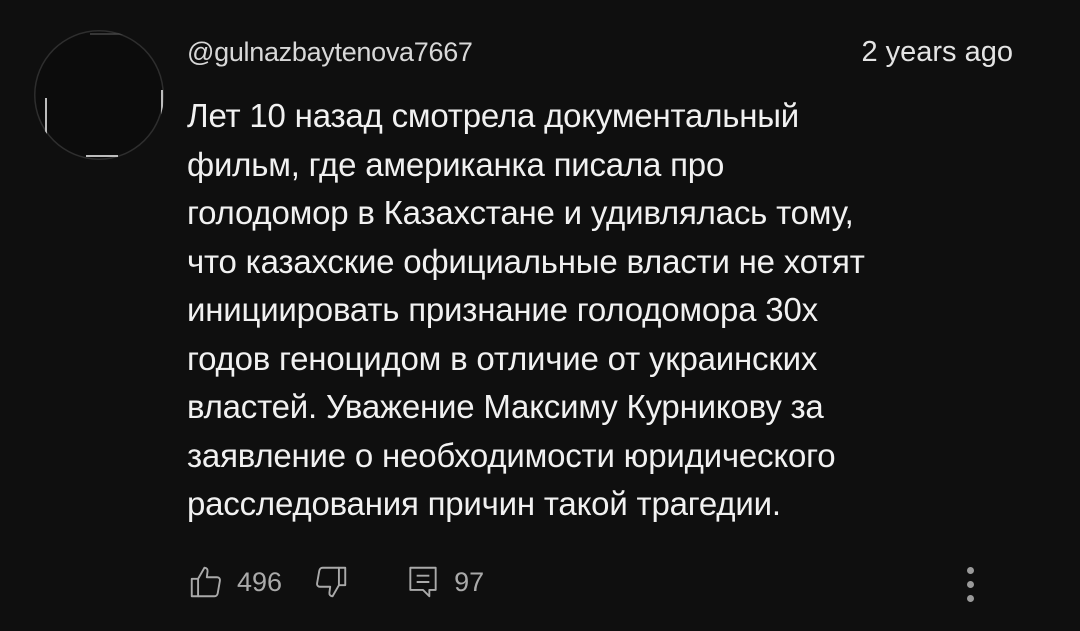 The height and width of the screenshot is (631, 1080). I want to click on comment-header: @gulnazbaytenova7667 2 years ago, so click(607, 56).